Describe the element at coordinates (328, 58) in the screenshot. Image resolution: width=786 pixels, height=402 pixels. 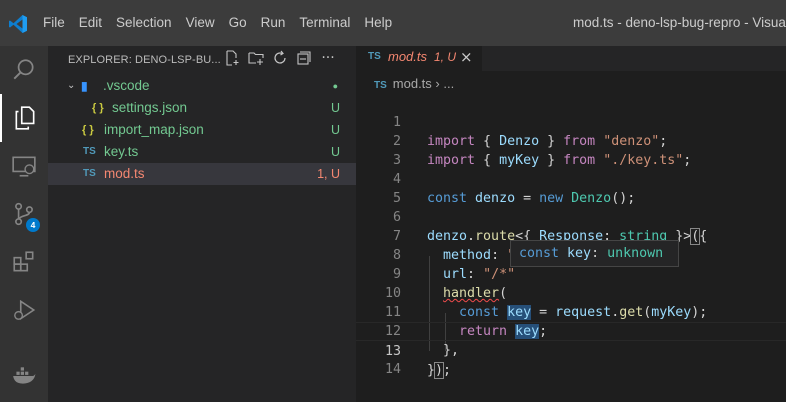
I see `more-actions-icon: ···` at that location.